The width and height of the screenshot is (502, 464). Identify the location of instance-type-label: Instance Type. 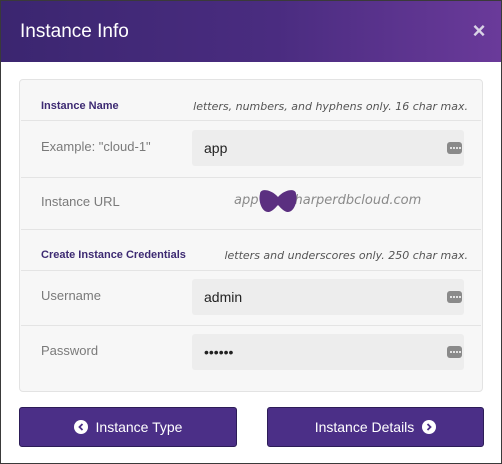
(139, 427).